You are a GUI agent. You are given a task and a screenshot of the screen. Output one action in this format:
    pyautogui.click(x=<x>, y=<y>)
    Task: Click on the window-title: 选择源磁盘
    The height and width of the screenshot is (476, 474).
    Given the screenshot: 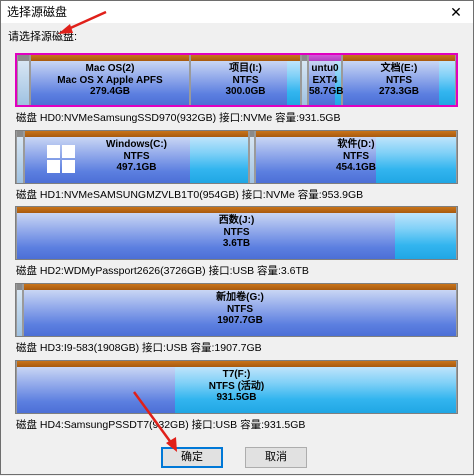 What is the action you would take?
    pyautogui.click(x=37, y=12)
    